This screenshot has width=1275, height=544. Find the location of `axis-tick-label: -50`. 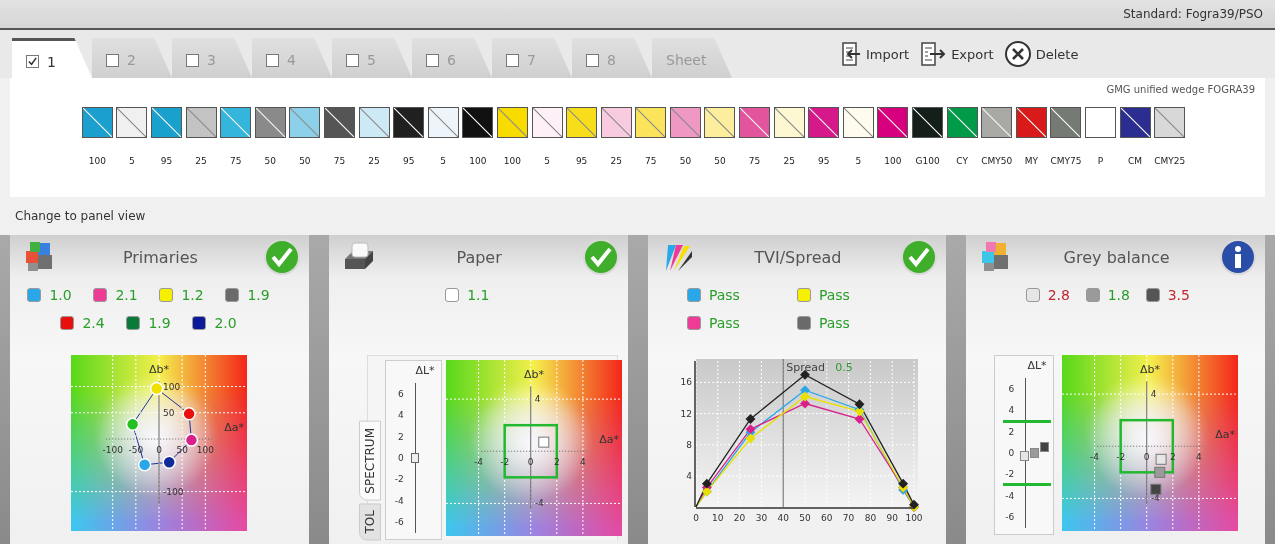

axis-tick-label: -50 is located at coordinates (136, 450).